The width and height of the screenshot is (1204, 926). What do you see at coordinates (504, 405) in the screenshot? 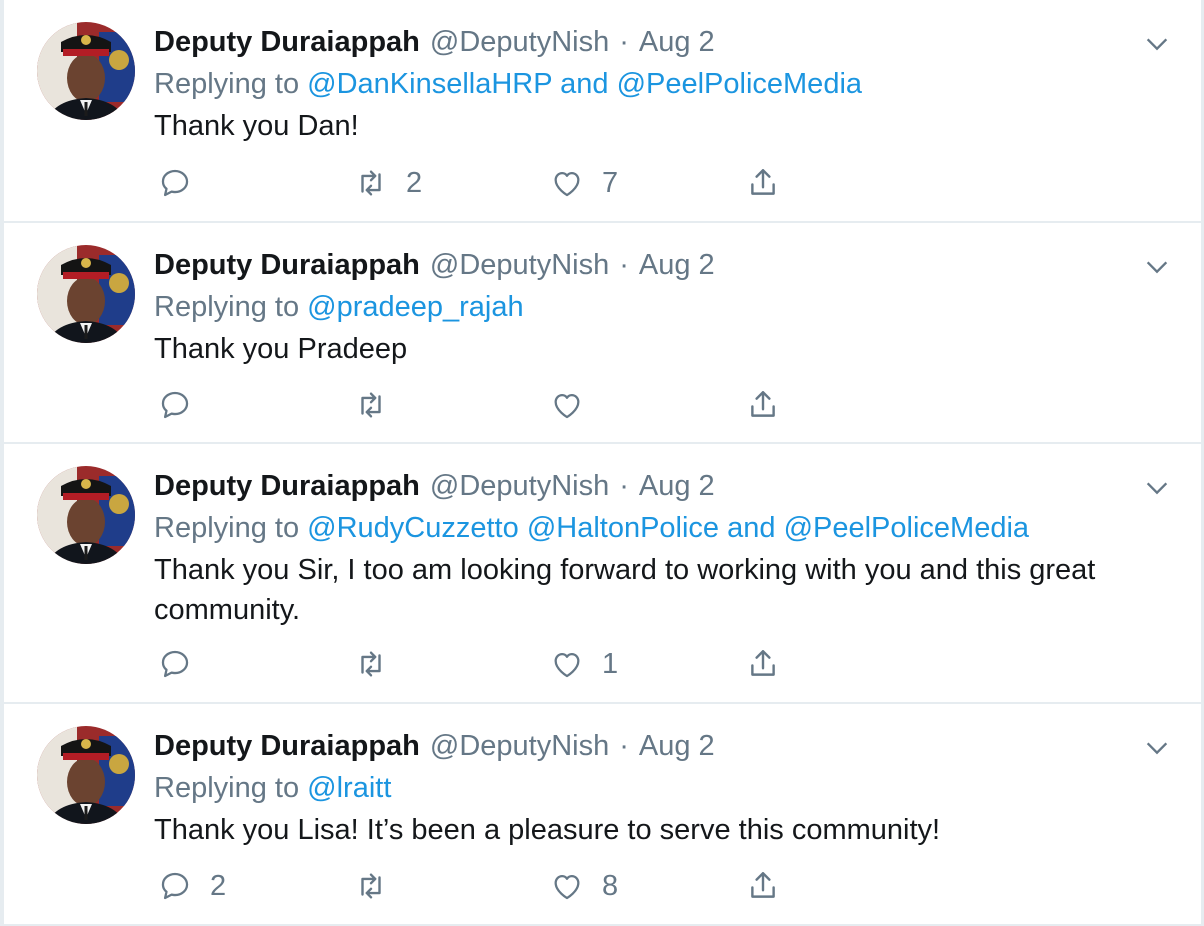
I see `tweet-actions` at bounding box center [504, 405].